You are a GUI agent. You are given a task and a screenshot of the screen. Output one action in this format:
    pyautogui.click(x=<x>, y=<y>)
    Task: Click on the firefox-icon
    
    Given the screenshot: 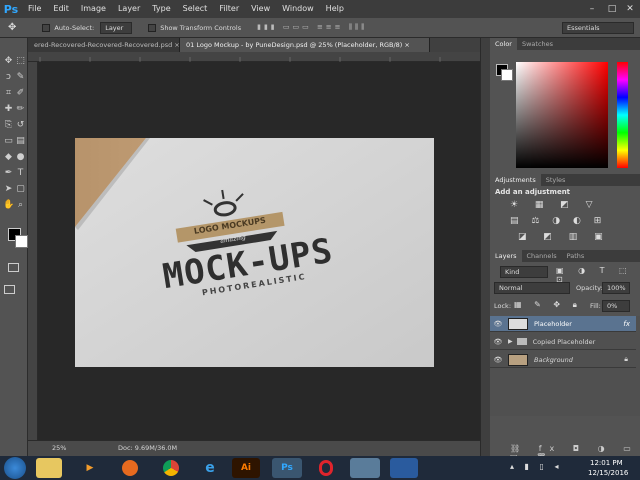 What is the action you would take?
    pyautogui.click(x=130, y=468)
    